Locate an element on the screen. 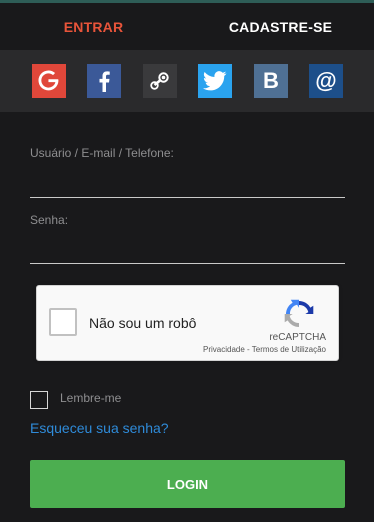 The height and width of the screenshot is (522, 374). steam-icon is located at coordinates (160, 81).